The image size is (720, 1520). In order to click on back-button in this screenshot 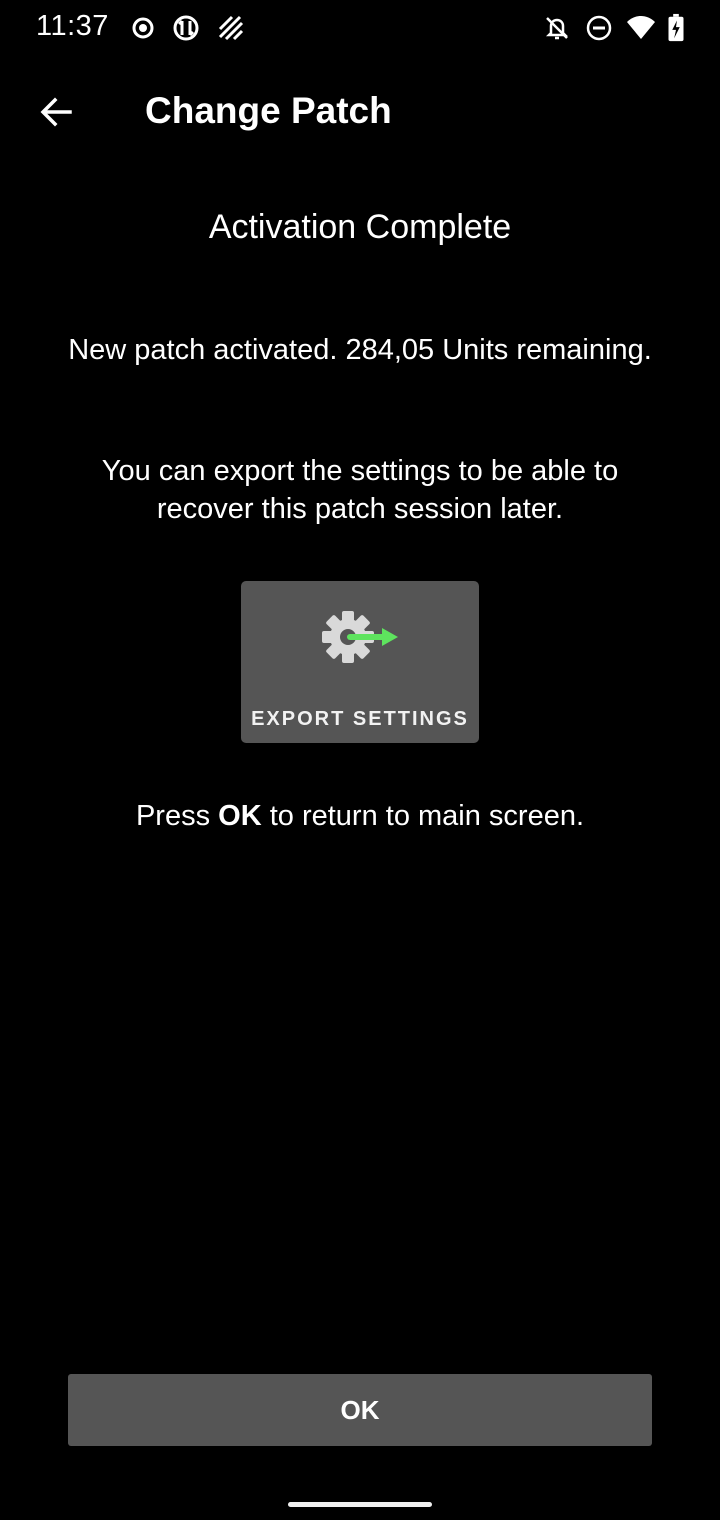, I will do `click(56, 112)`.